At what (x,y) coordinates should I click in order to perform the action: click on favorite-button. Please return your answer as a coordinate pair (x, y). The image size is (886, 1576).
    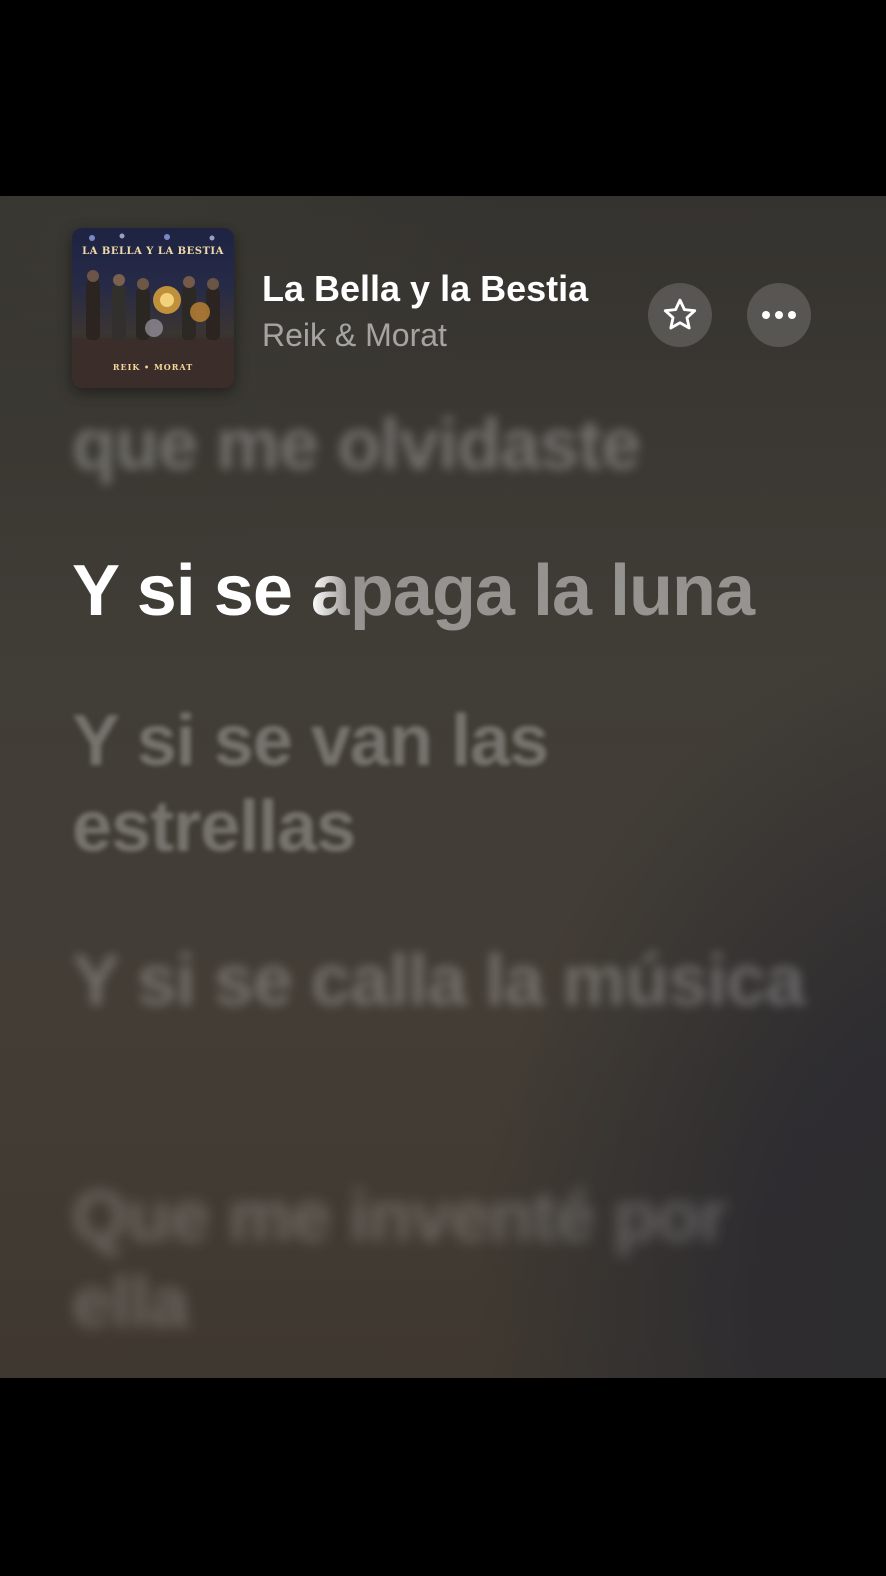
    Looking at the image, I should click on (680, 315).